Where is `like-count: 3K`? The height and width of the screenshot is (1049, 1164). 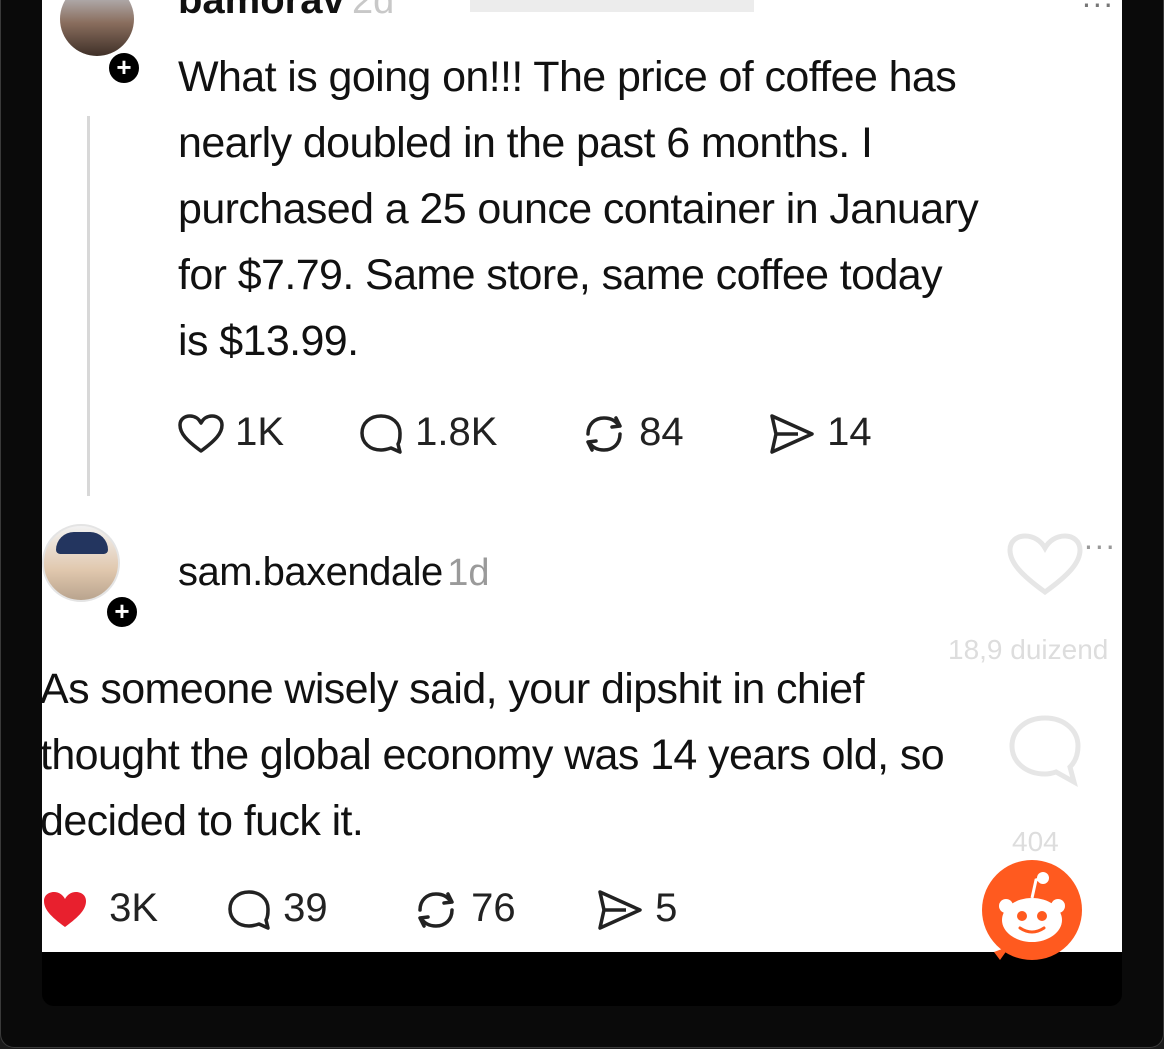
like-count: 3K is located at coordinates (134, 908).